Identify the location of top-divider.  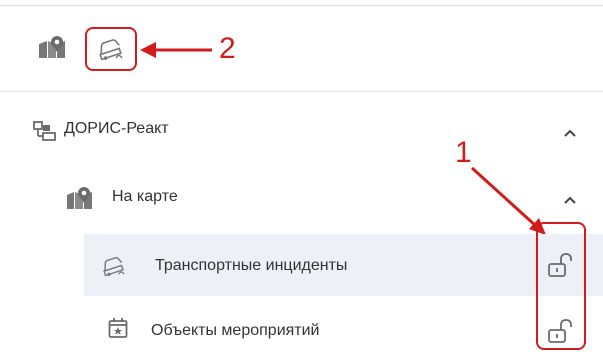
(301, 5).